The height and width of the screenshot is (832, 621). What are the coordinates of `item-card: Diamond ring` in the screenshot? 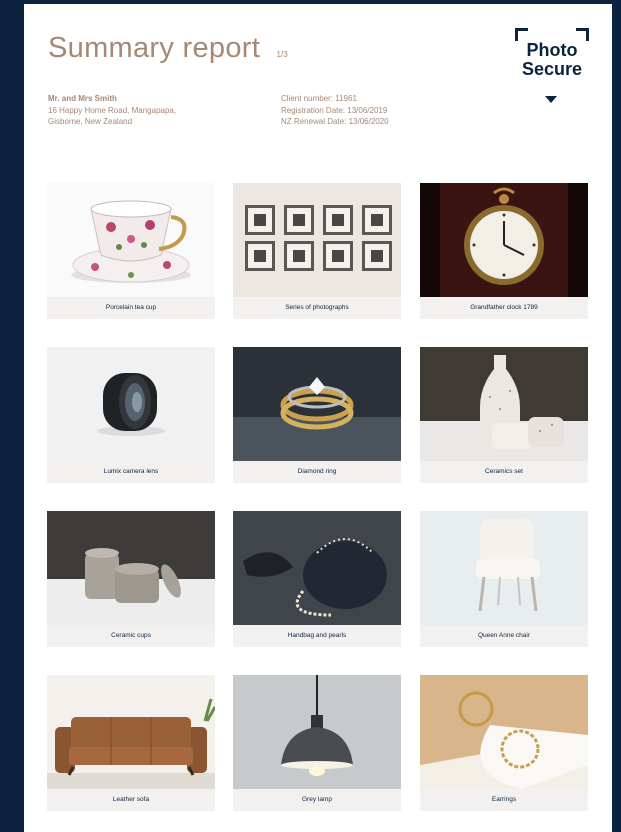 It's located at (317, 415).